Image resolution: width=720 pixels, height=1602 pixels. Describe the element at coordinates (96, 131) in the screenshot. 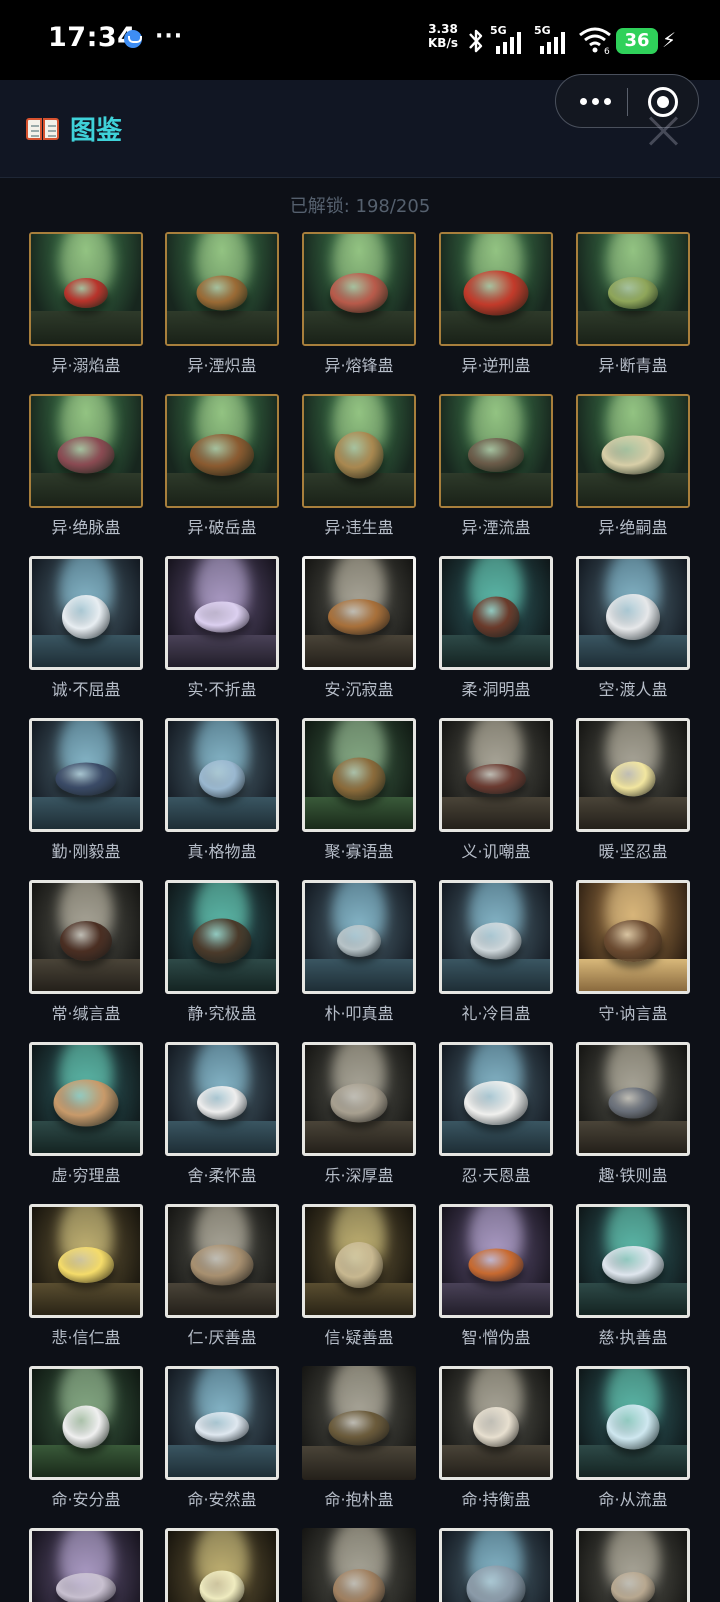

I see `page-title-text: 图鉴` at that location.